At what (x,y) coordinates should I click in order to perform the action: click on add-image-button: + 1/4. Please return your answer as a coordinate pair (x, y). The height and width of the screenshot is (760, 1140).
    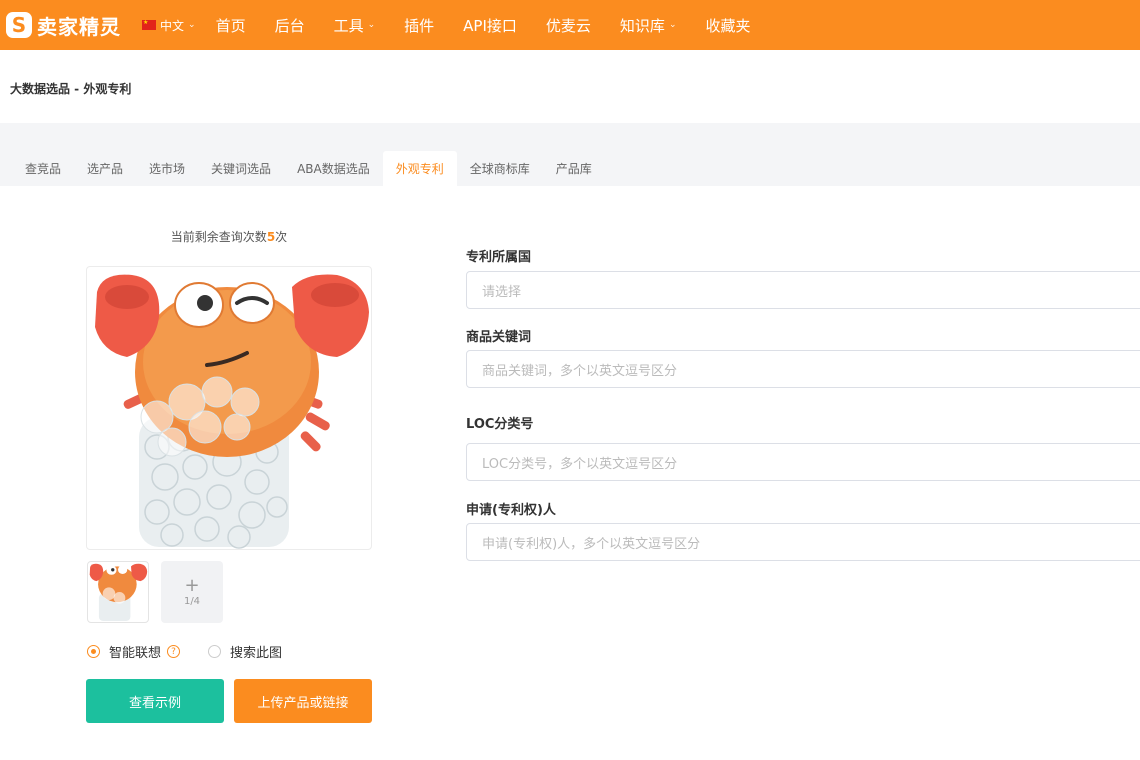
    Looking at the image, I should click on (192, 592).